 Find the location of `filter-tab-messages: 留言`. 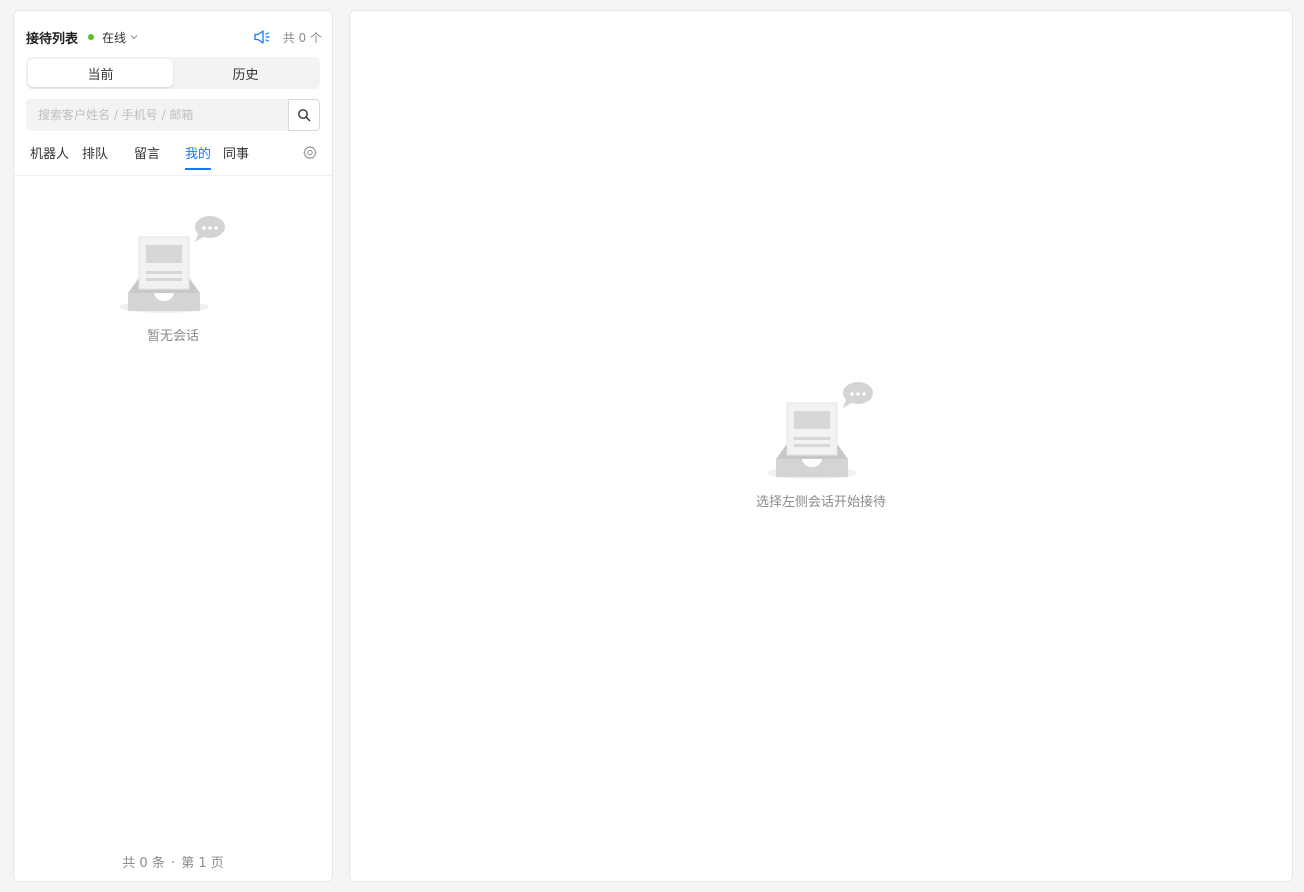

filter-tab-messages: 留言 is located at coordinates (147, 155).